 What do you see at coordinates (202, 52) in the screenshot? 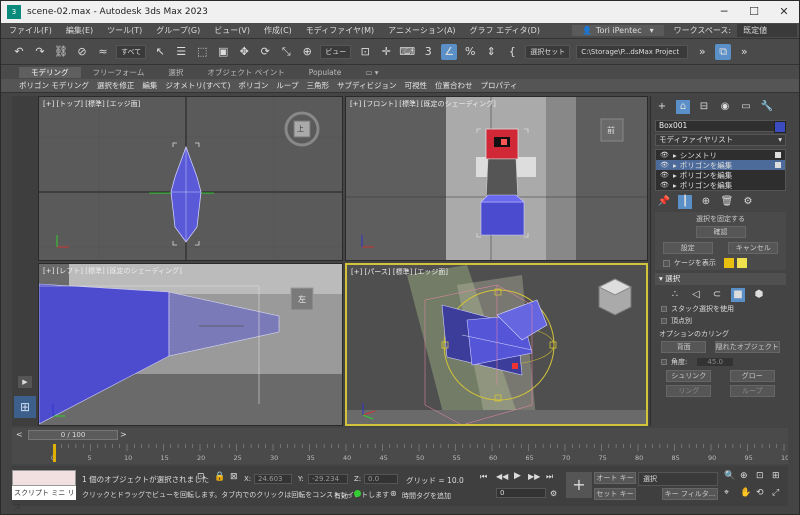
I see `rect-selection-icon: ⬚` at bounding box center [202, 52].